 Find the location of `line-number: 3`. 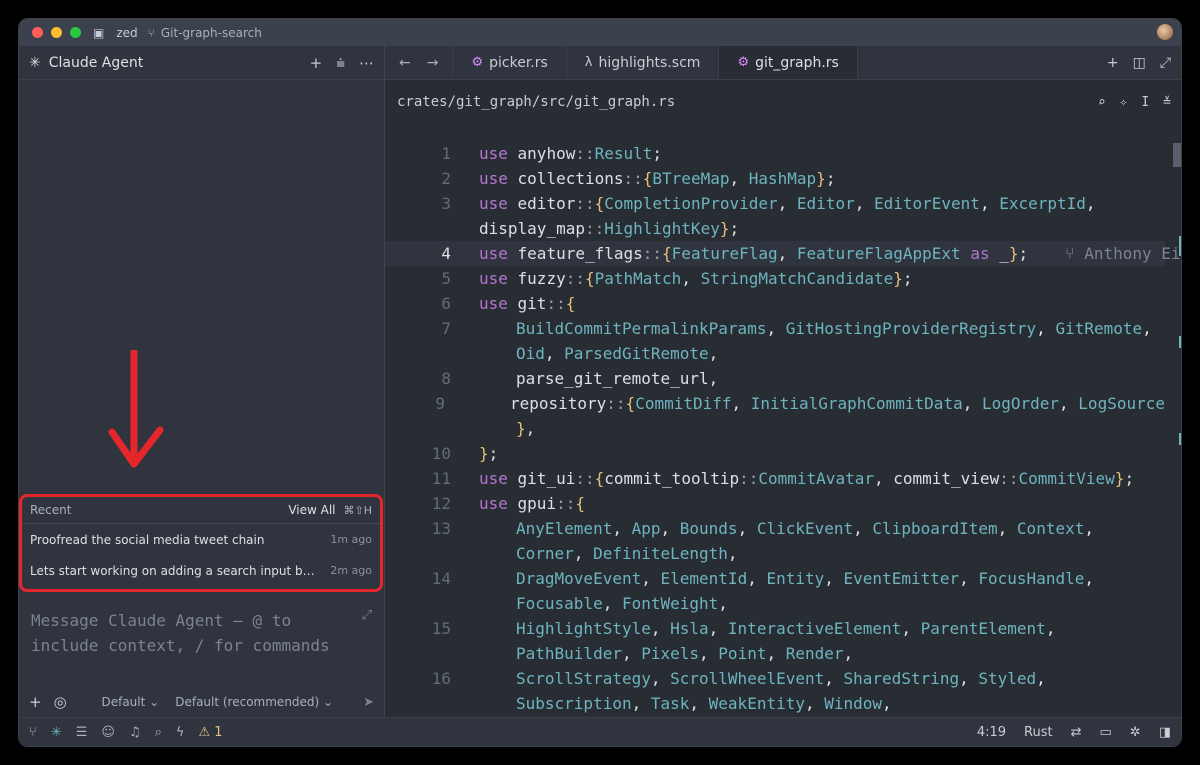

line-number: 3 is located at coordinates (446, 203).